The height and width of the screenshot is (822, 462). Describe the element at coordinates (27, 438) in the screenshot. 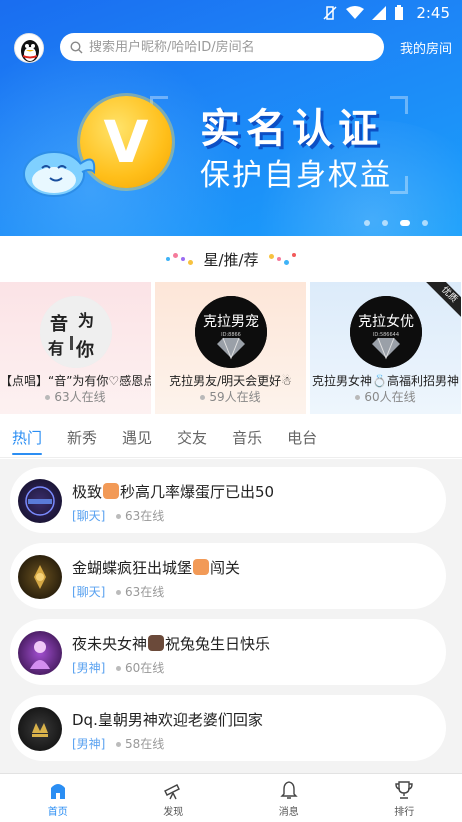

I see `tab-hot: 热门` at that location.